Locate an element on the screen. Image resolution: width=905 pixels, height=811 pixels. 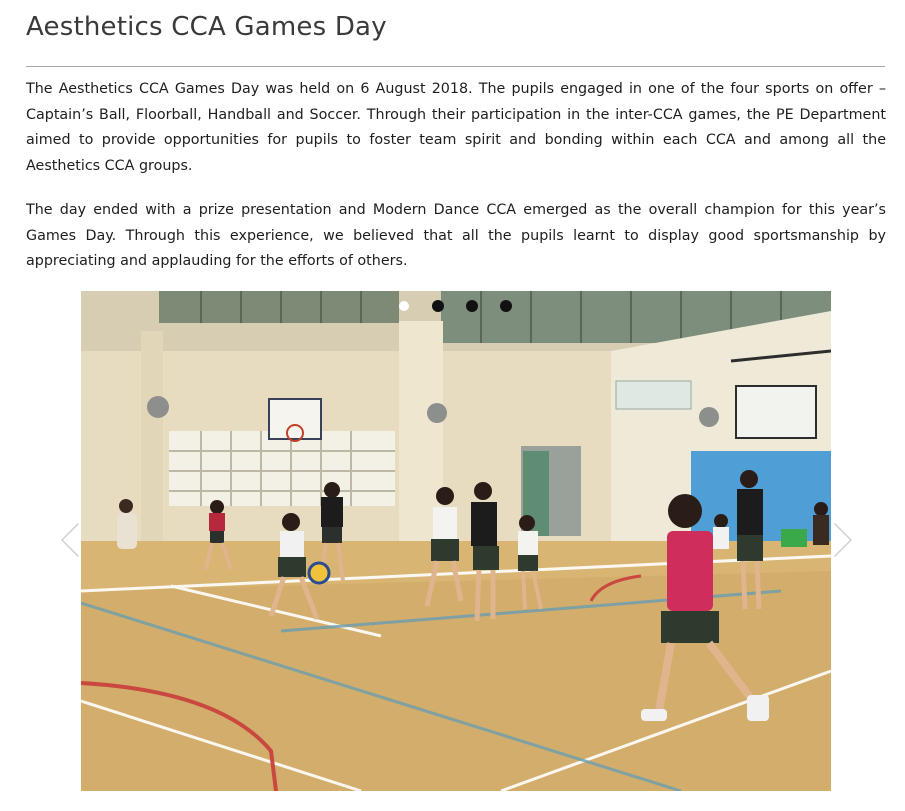
carousel-pagination is located at coordinates (455, 306).